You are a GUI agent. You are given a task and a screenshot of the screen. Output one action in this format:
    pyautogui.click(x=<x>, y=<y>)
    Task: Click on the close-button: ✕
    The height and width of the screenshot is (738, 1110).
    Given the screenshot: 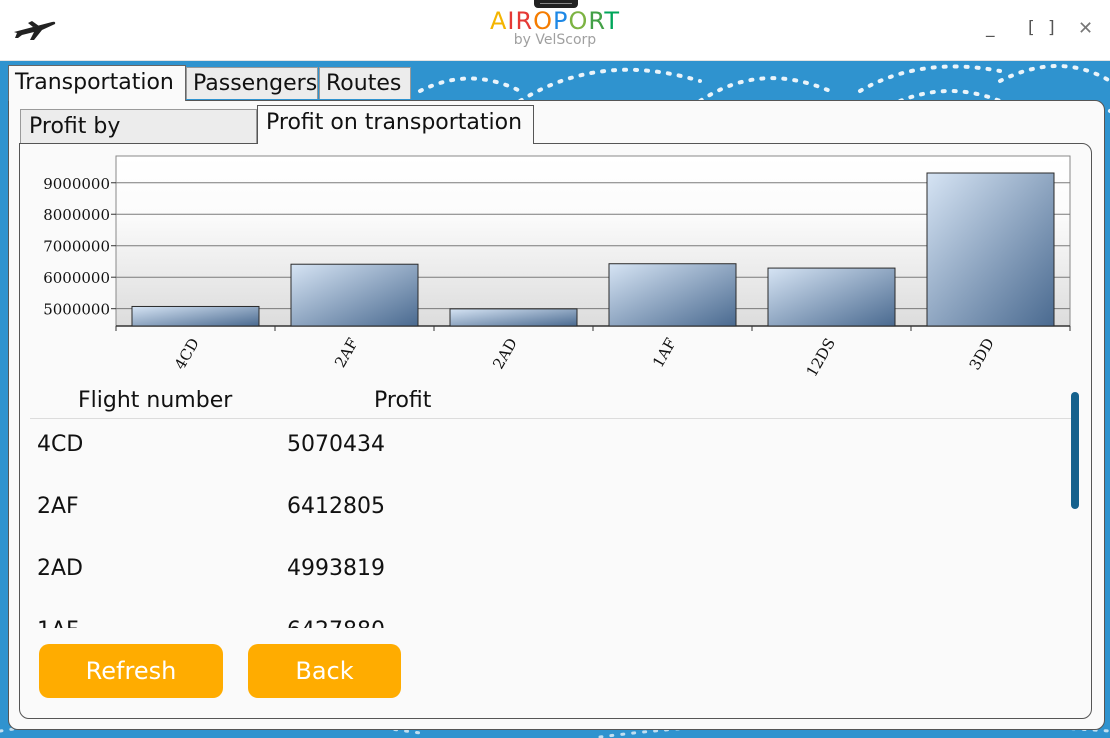 What is the action you would take?
    pyautogui.click(x=1085, y=28)
    